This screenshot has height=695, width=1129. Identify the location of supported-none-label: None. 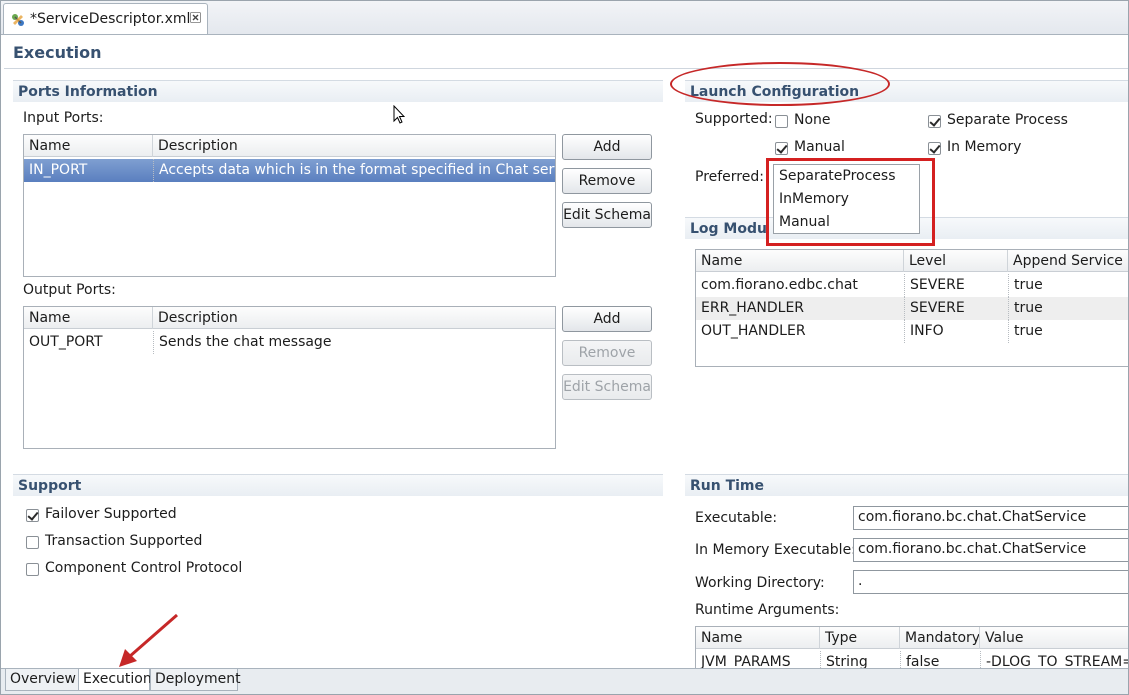
(812, 120).